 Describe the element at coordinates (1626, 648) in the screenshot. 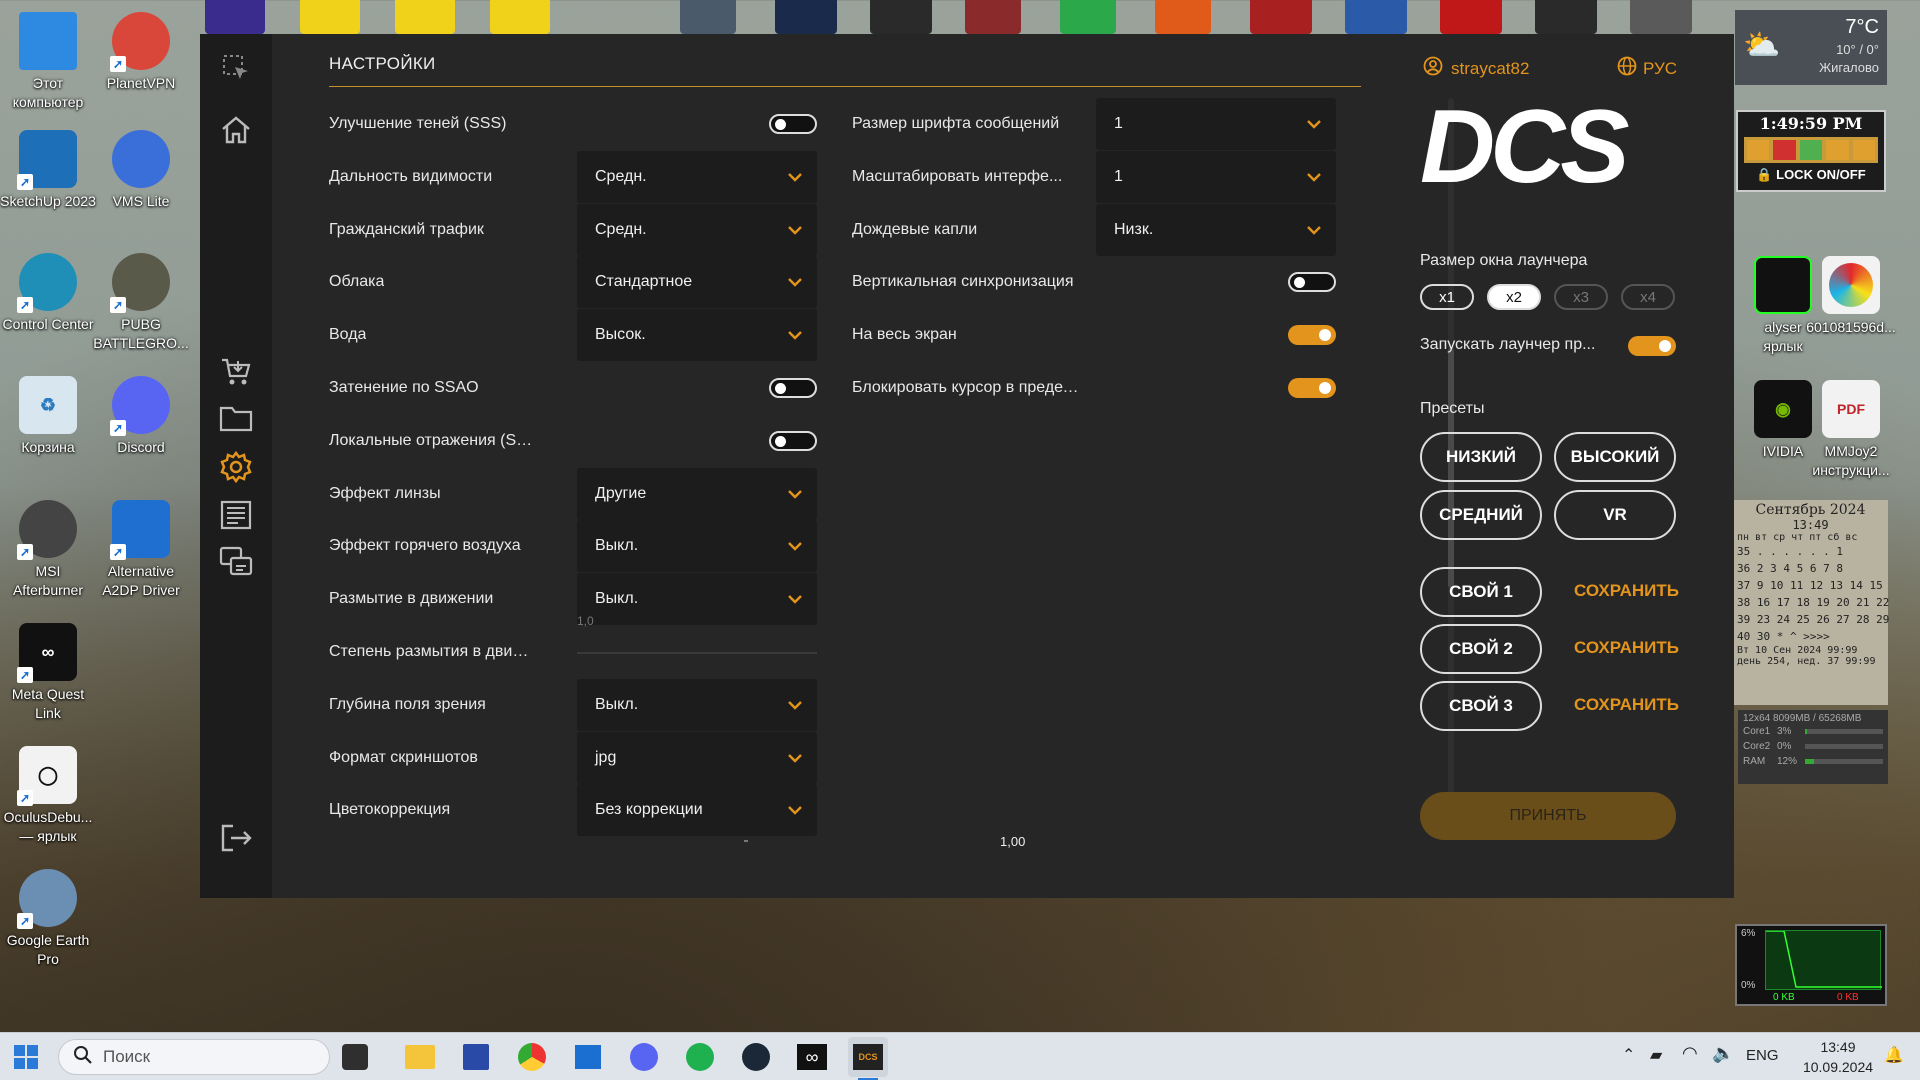

I see `save-preset-2-button: СОХРАНИТЬ` at that location.